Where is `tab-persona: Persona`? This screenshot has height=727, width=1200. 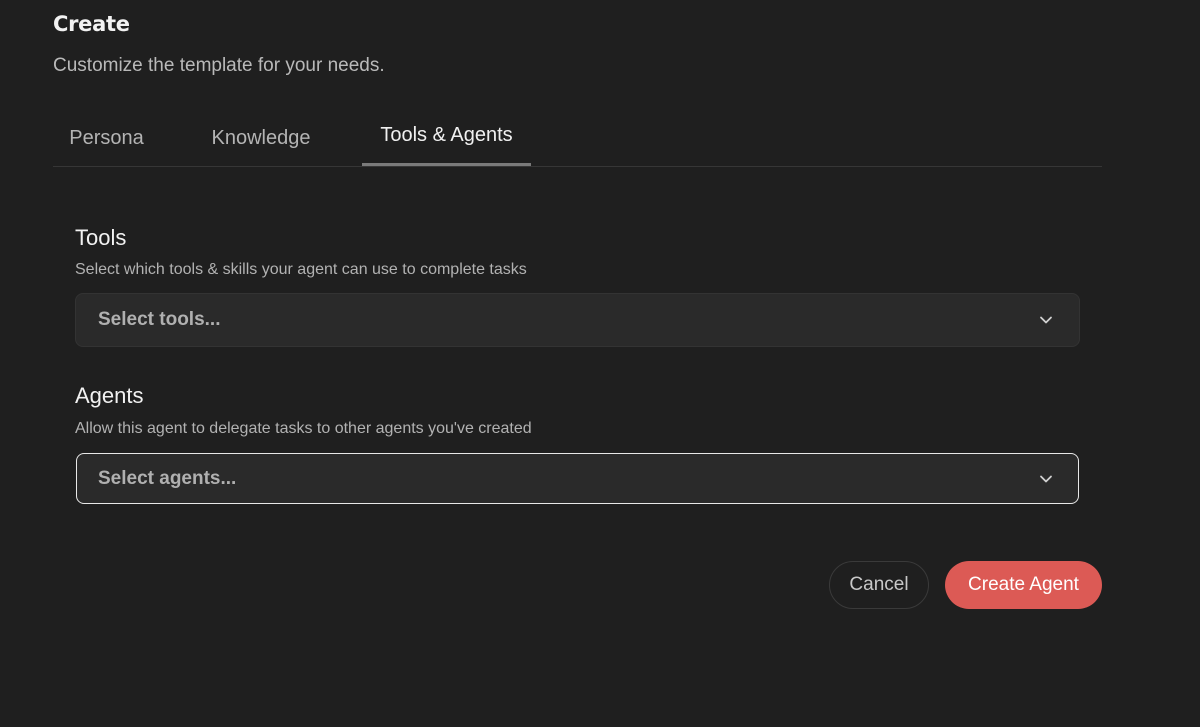 tab-persona: Persona is located at coordinates (106, 138).